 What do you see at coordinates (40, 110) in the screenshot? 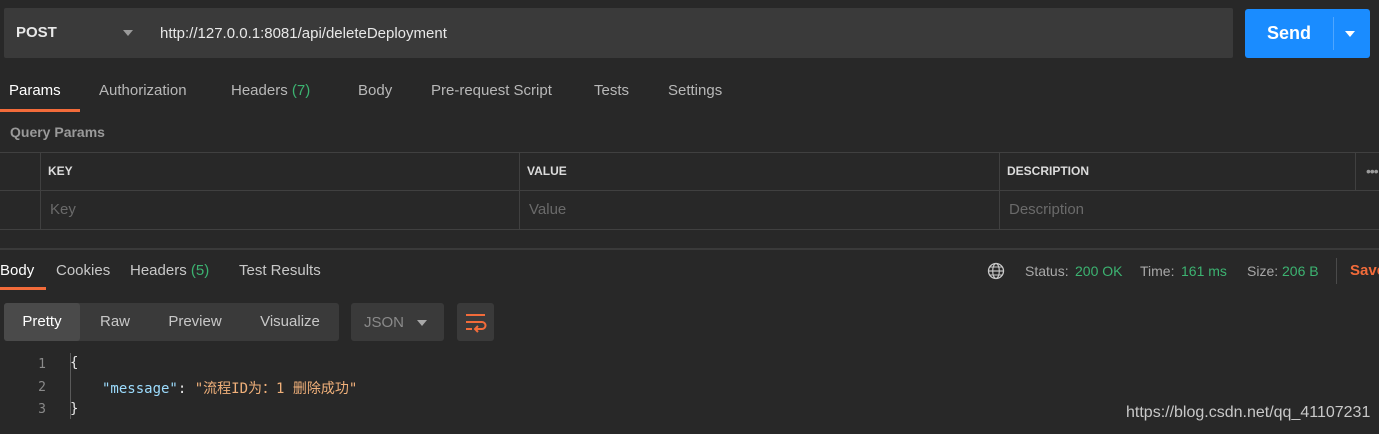
I see `active-tab-indicator` at bounding box center [40, 110].